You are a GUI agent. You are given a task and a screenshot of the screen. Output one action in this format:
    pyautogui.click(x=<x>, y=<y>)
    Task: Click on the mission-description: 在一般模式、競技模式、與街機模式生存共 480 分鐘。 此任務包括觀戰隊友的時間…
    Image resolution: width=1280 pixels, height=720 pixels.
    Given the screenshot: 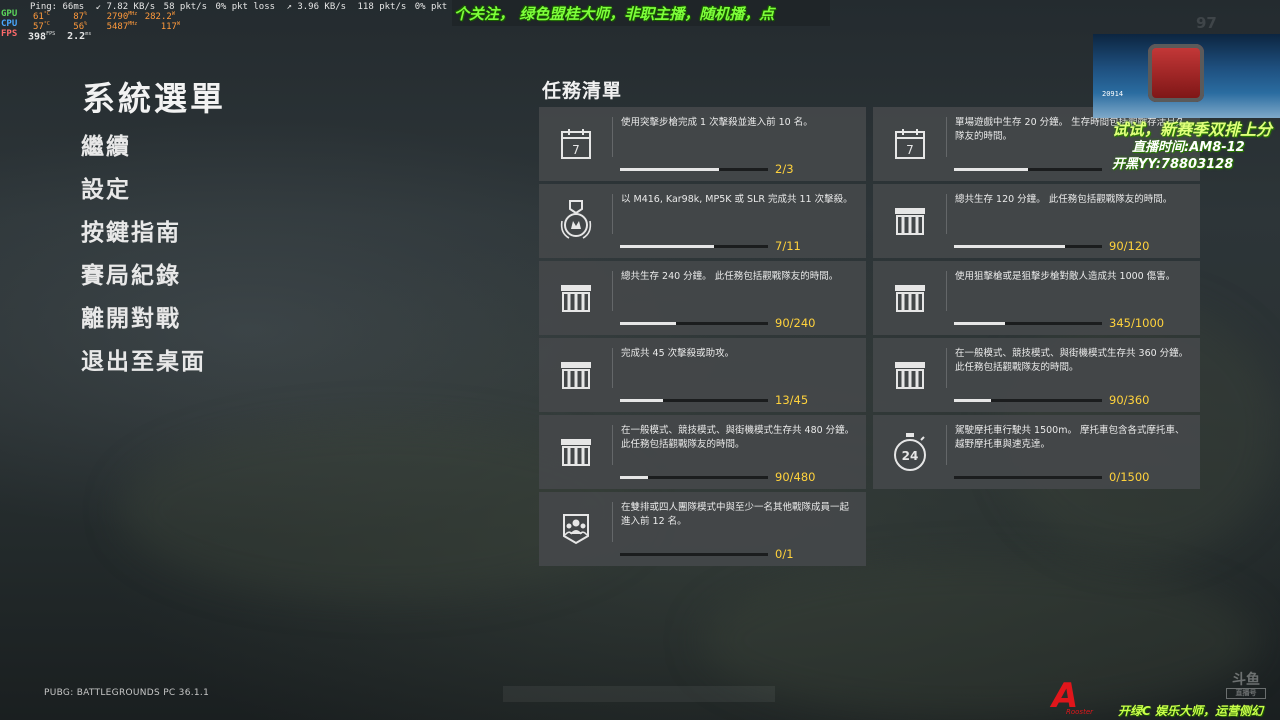 What is the action you would take?
    pyautogui.click(x=738, y=437)
    